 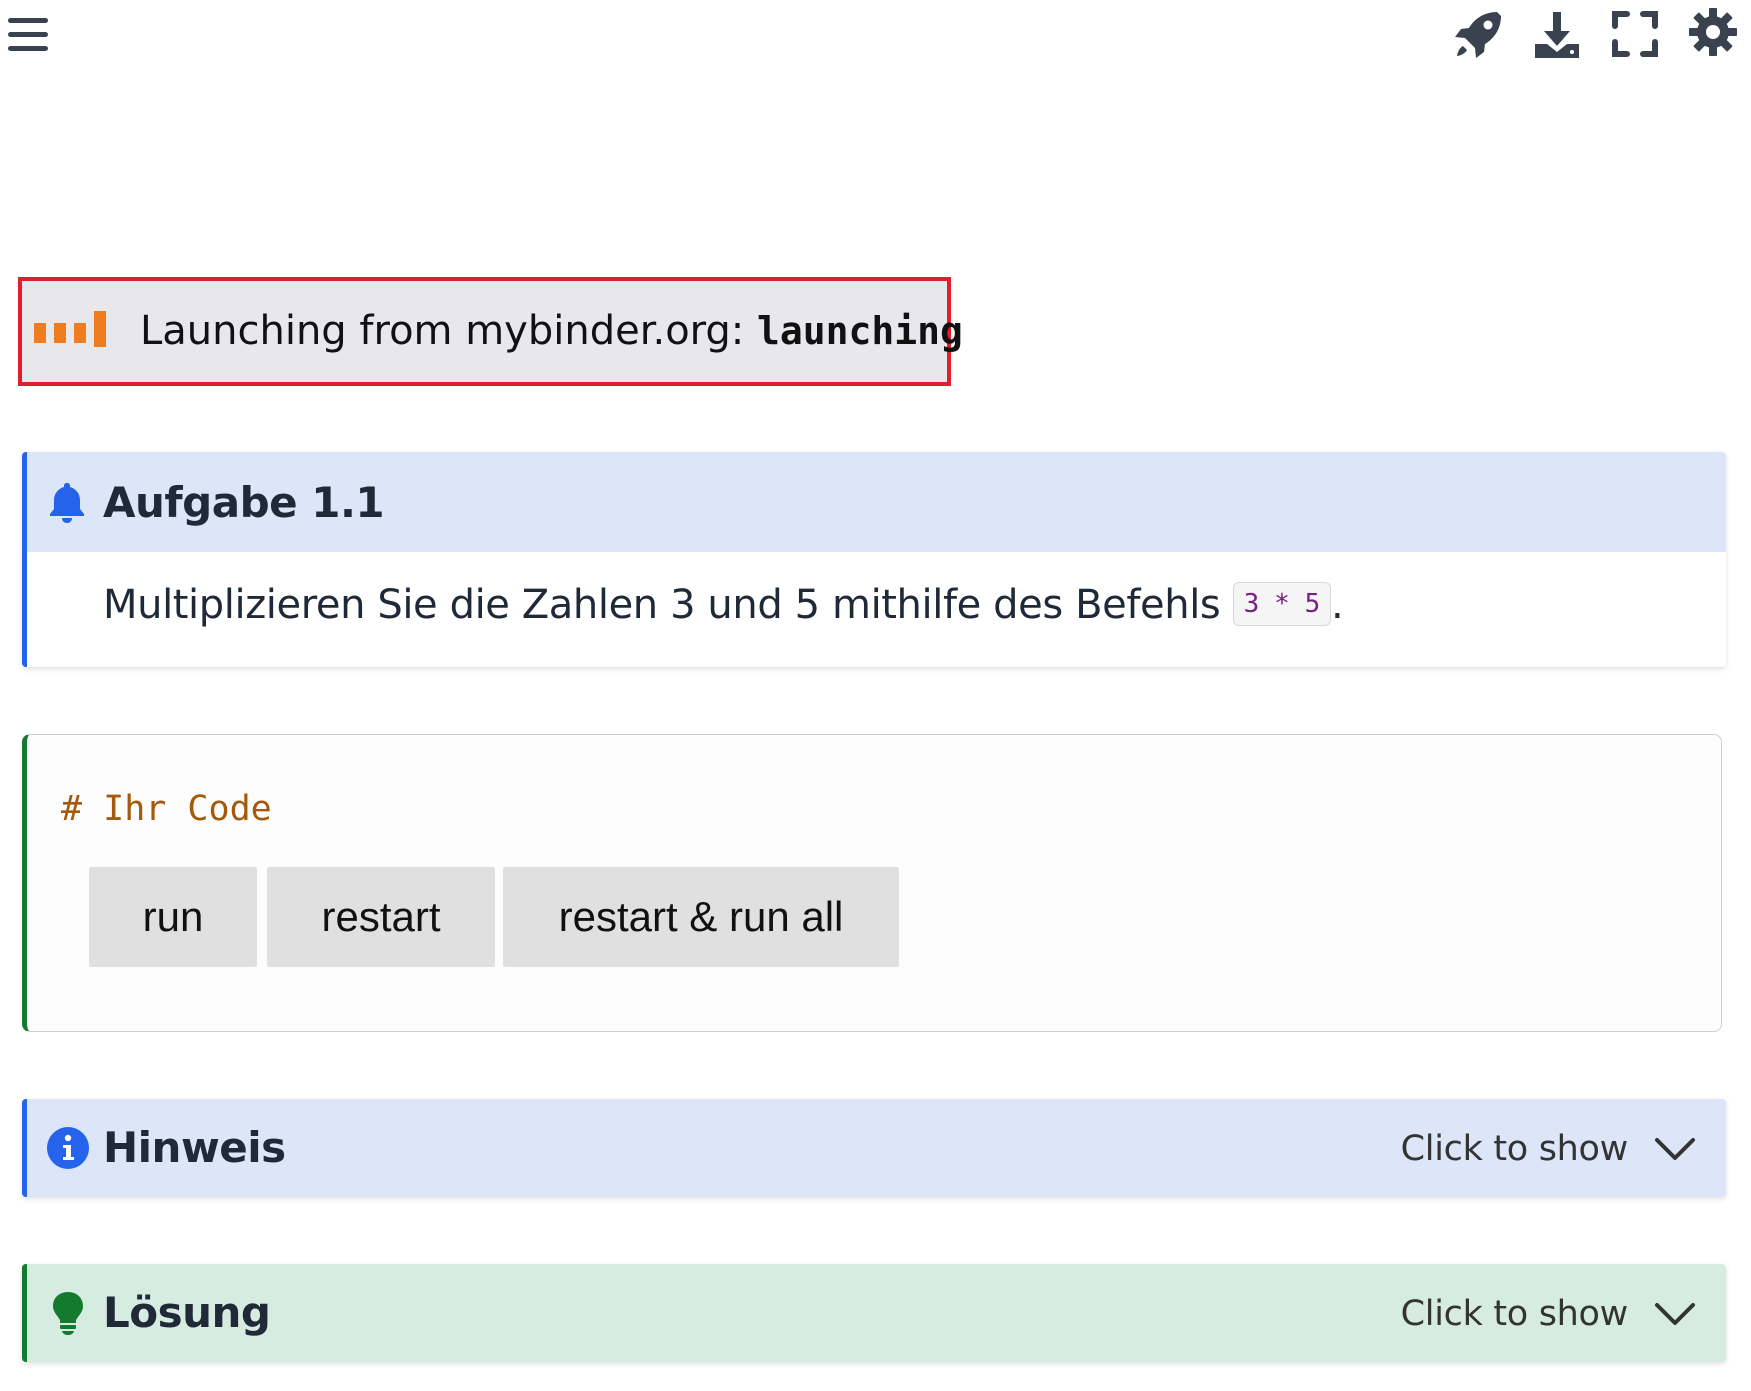 I want to click on download-icon, so click(x=1557, y=35).